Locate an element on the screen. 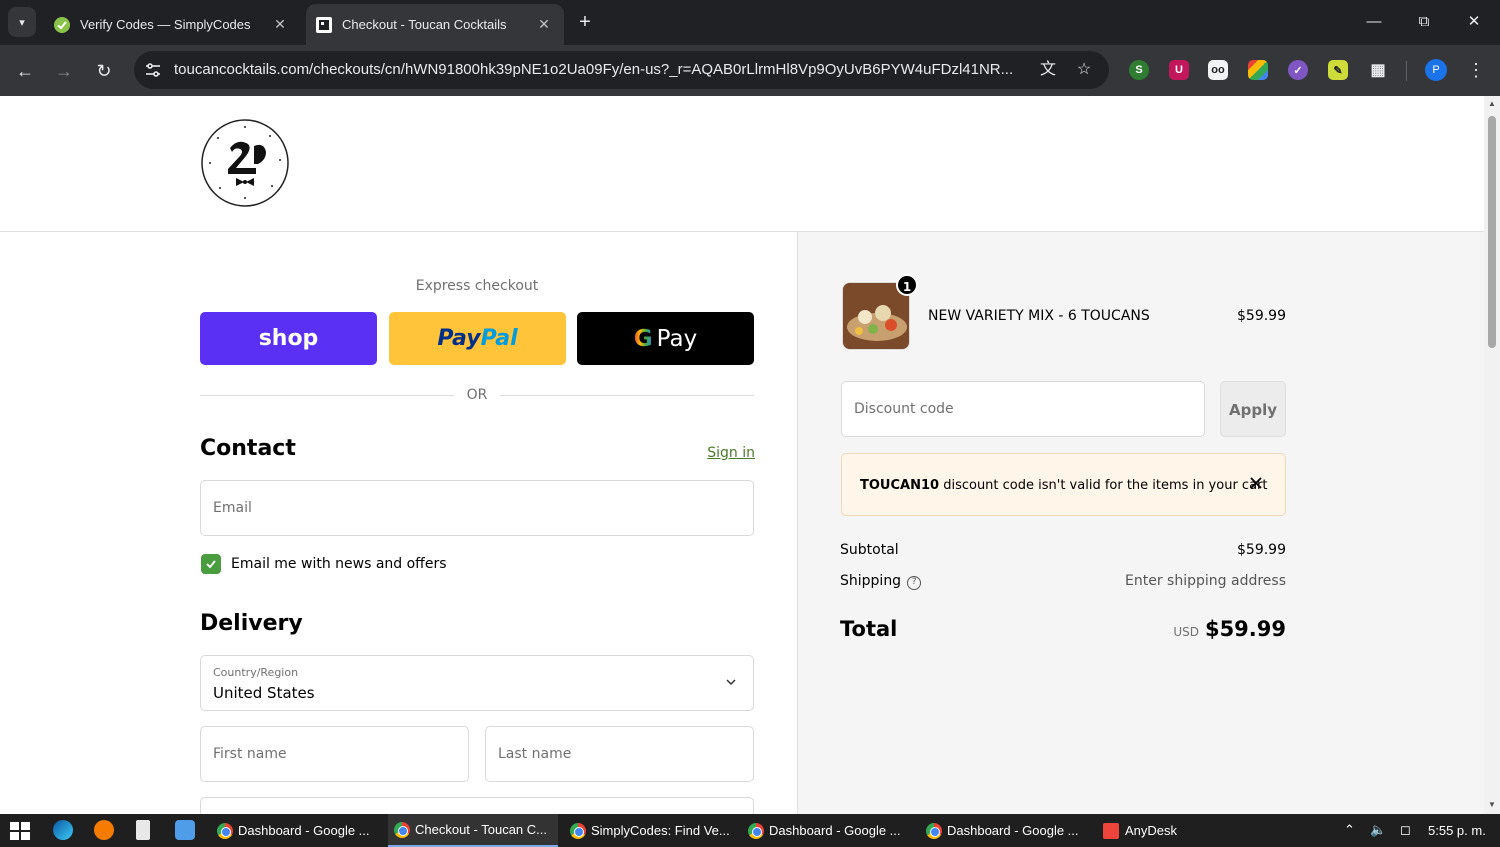 This screenshot has width=1500, height=847. taskbar-app-anydesk: AnyDesk is located at coordinates (1181, 830).